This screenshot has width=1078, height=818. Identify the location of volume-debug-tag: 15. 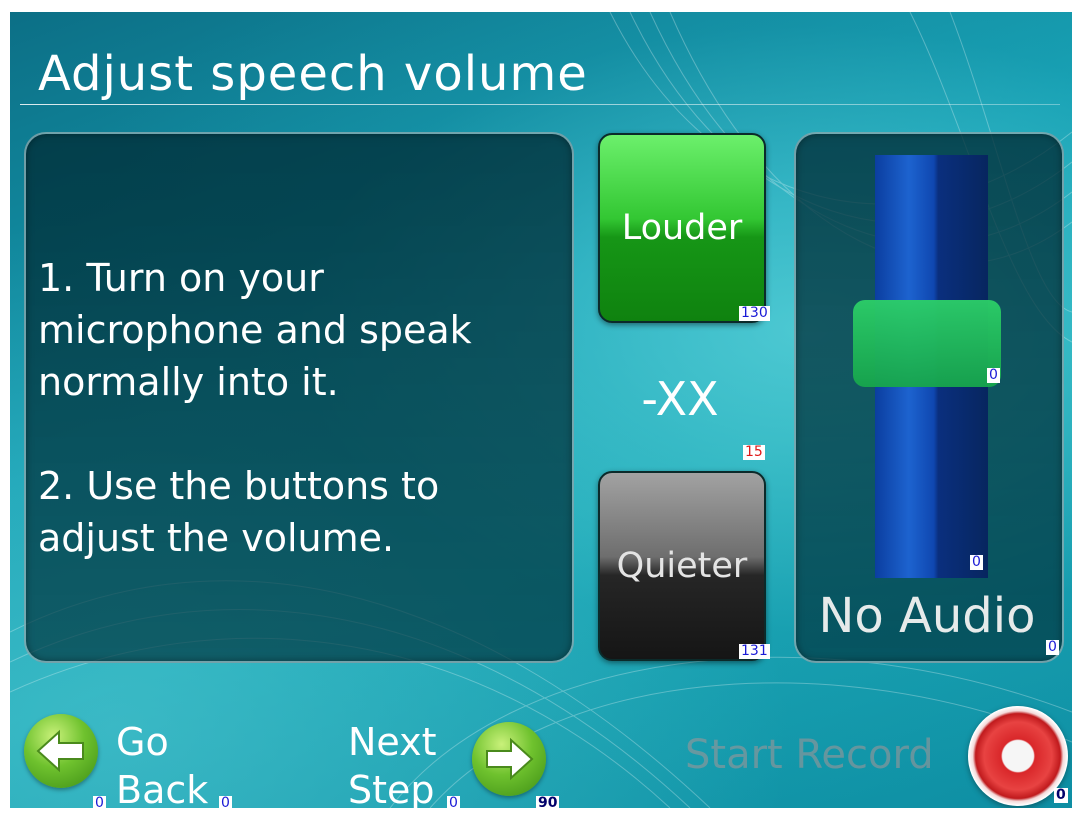
(754, 452).